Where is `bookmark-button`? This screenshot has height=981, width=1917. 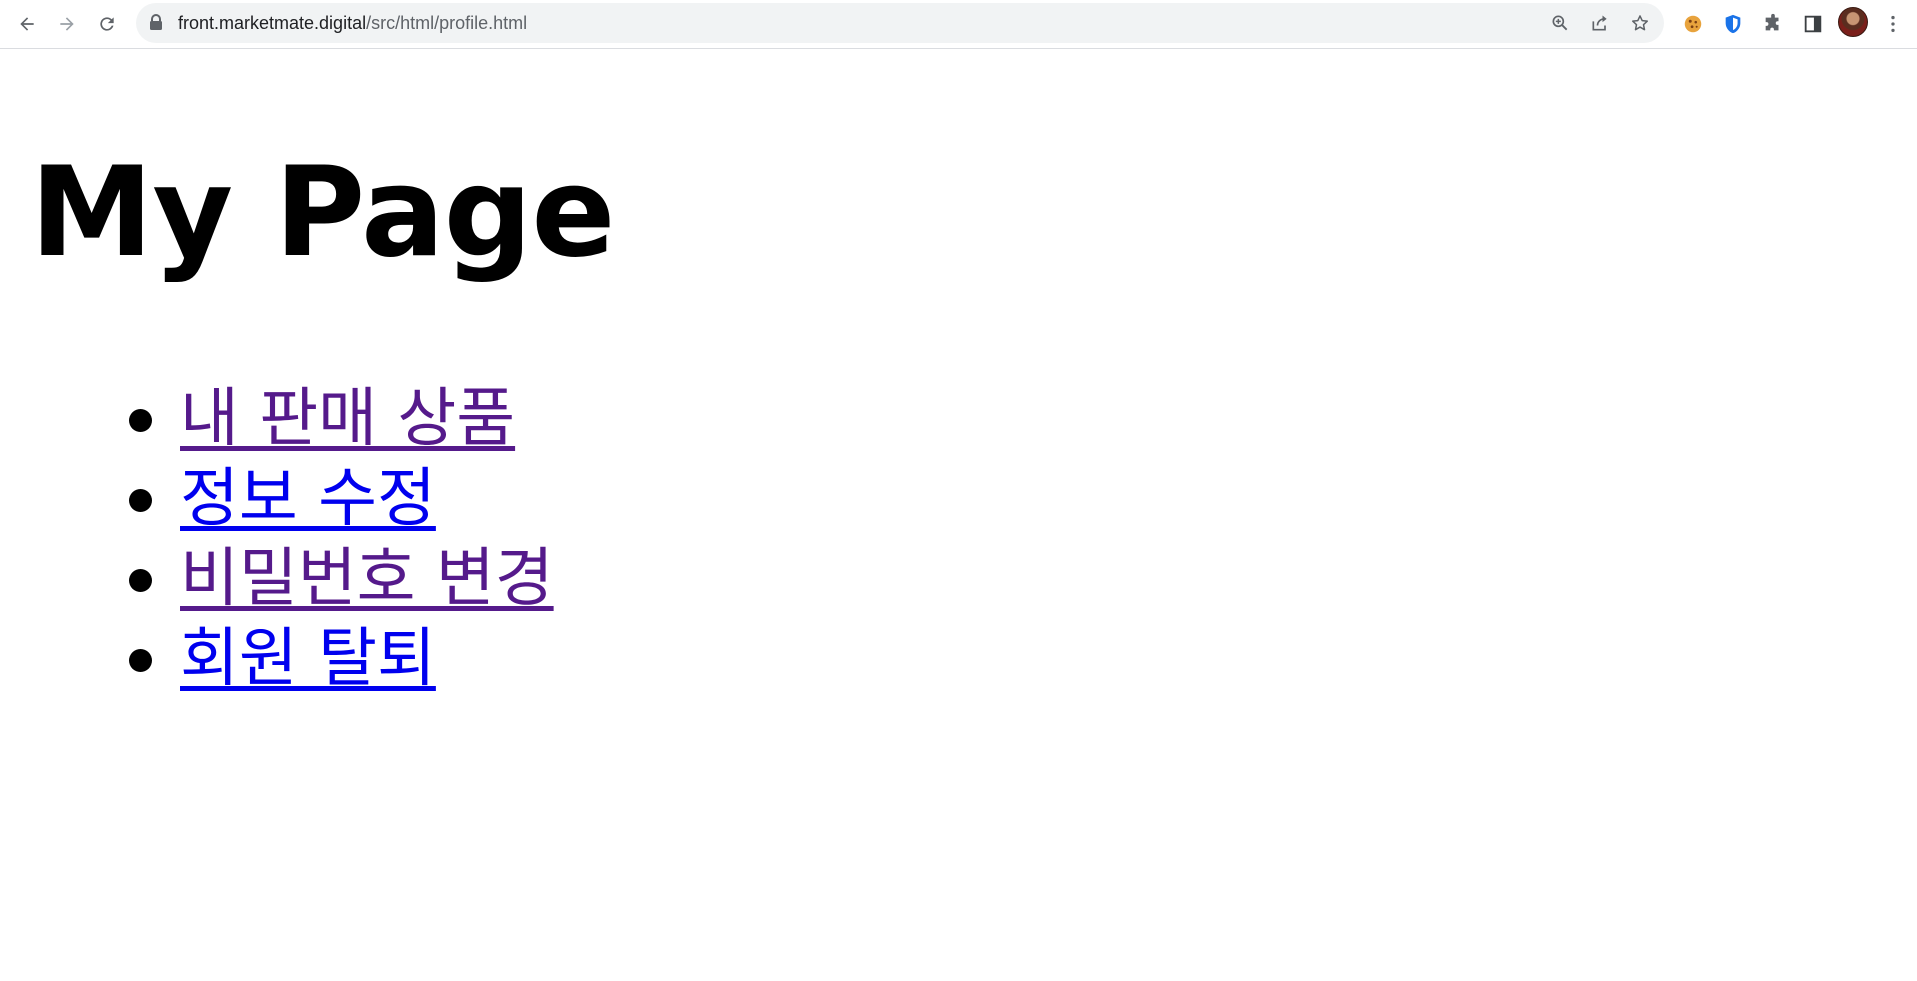
bookmark-button is located at coordinates (1640, 23).